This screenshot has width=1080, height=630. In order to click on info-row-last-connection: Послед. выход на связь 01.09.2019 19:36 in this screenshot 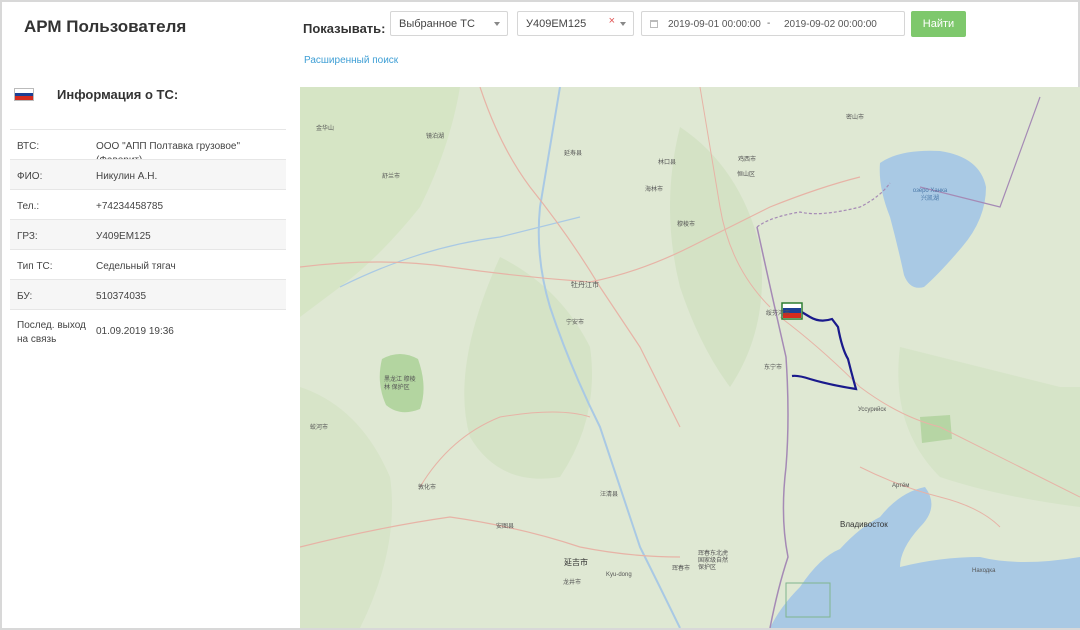, I will do `click(148, 332)`.